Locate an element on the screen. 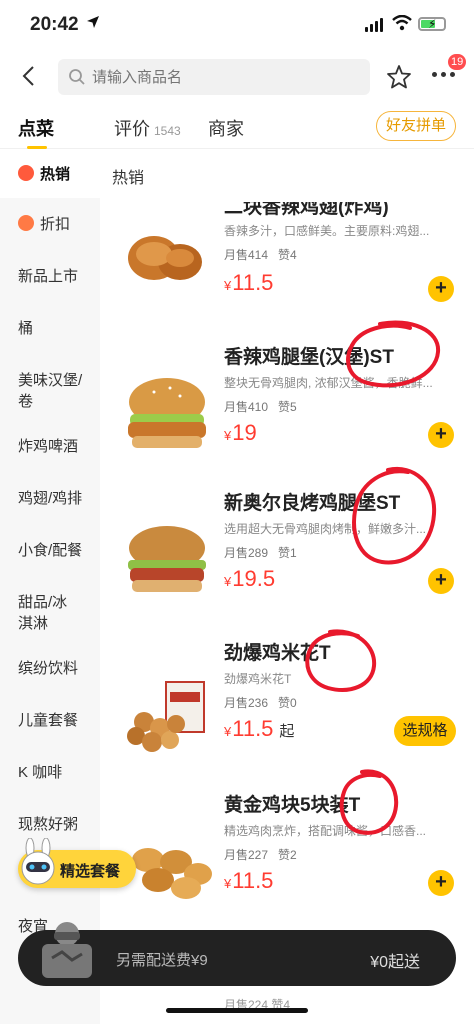 The width and height of the screenshot is (474, 1024). sidebar-item-label: 美味汉堡/卷 is located at coordinates (50, 391).